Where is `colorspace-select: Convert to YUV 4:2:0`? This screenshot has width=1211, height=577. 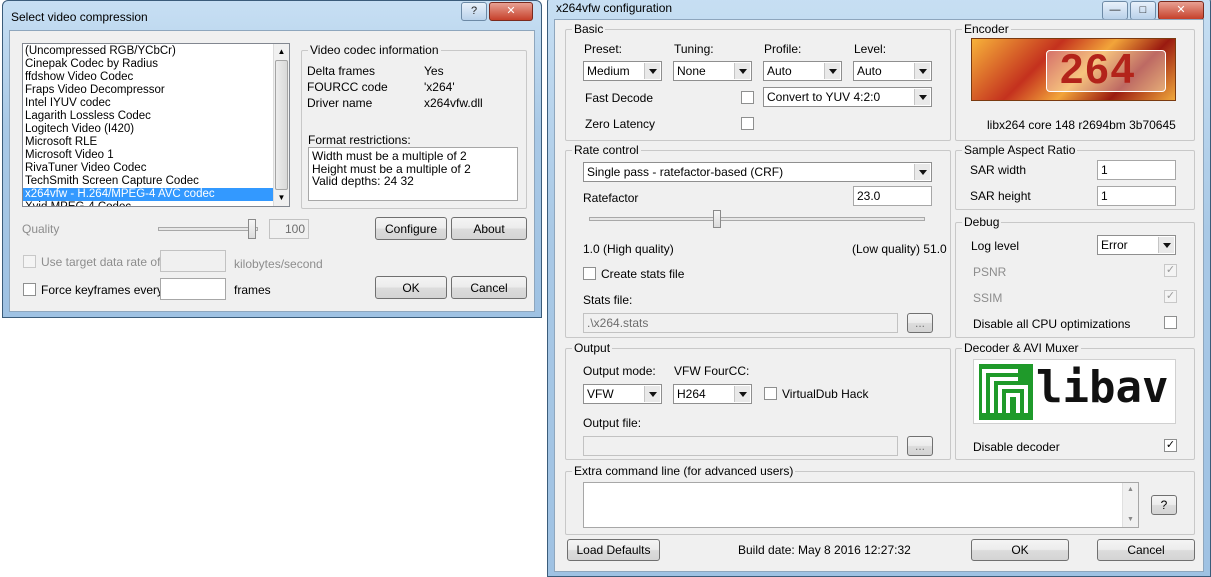 colorspace-select: Convert to YUV 4:2:0 is located at coordinates (847, 97).